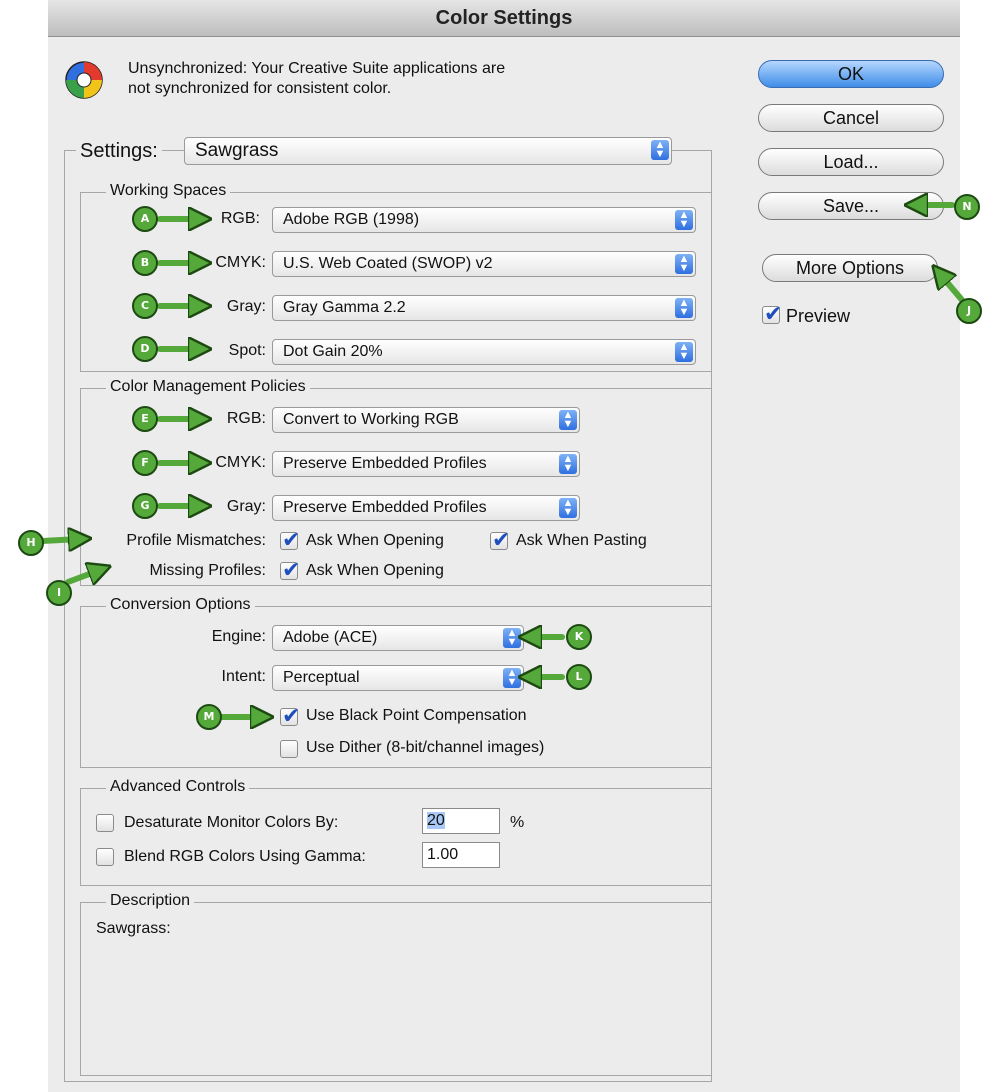  I want to click on callout-c: C, so click(145, 306).